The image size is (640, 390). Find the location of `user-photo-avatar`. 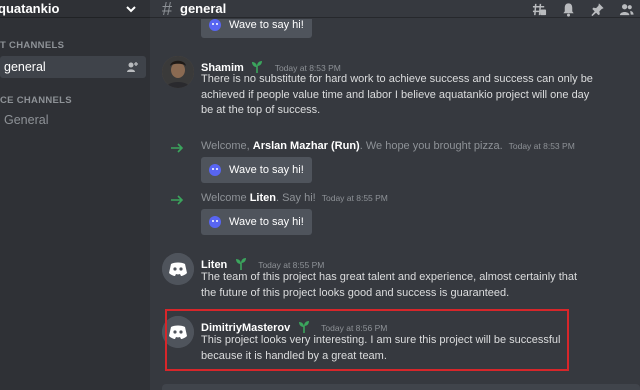

user-photo-avatar is located at coordinates (178, 72).